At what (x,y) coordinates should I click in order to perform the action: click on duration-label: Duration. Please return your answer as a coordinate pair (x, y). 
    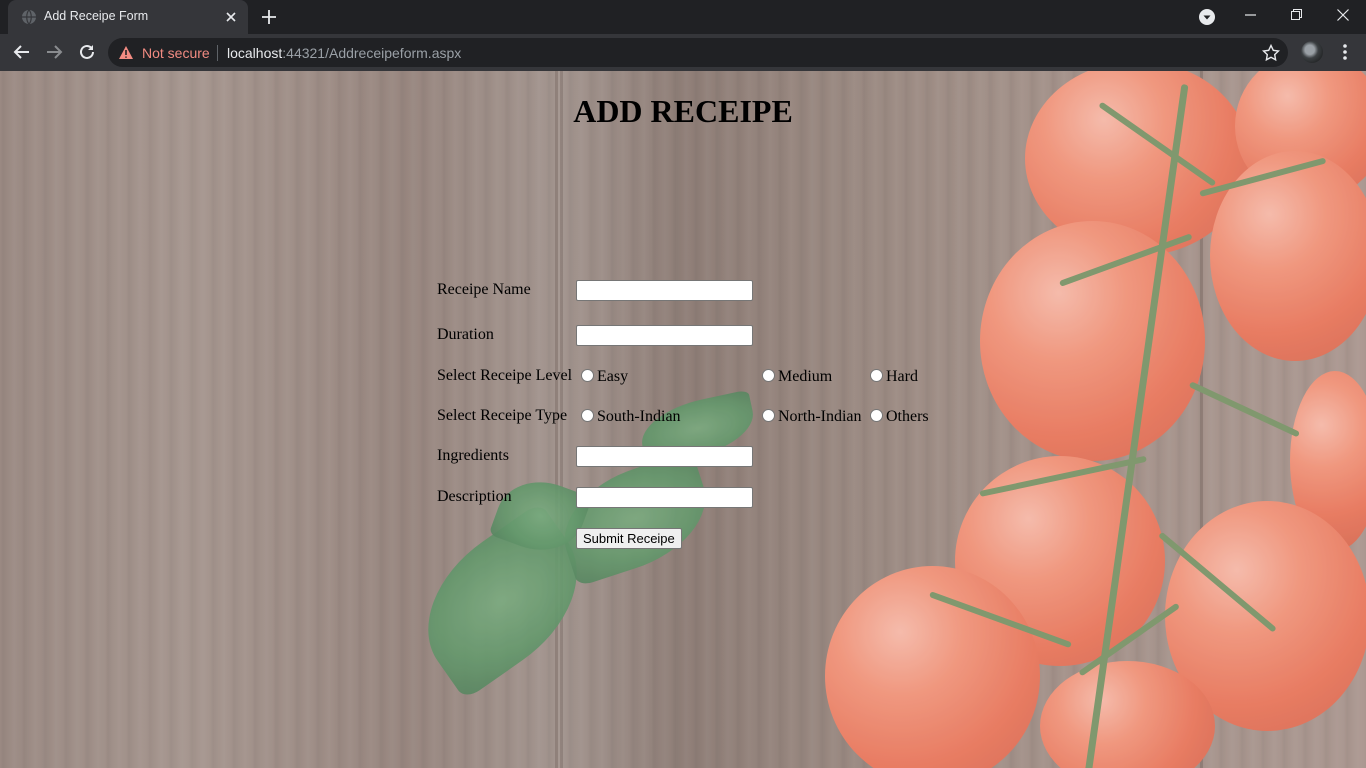
    Looking at the image, I should click on (465, 334).